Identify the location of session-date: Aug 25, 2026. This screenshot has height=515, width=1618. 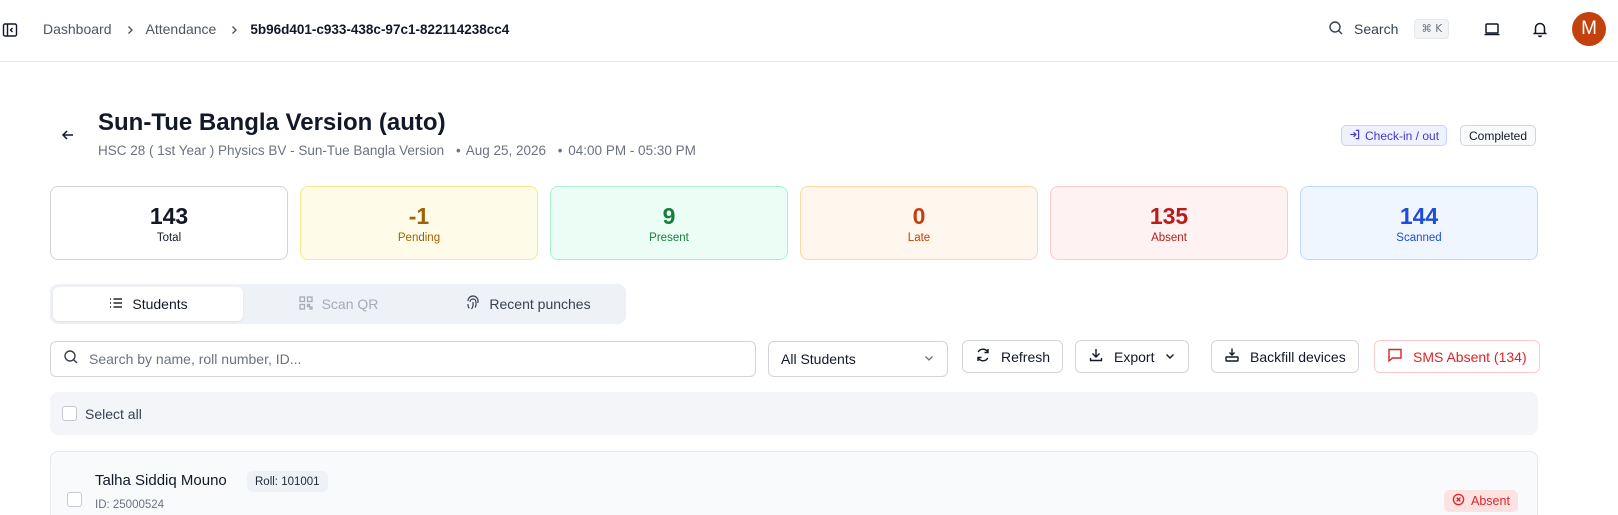
(506, 150).